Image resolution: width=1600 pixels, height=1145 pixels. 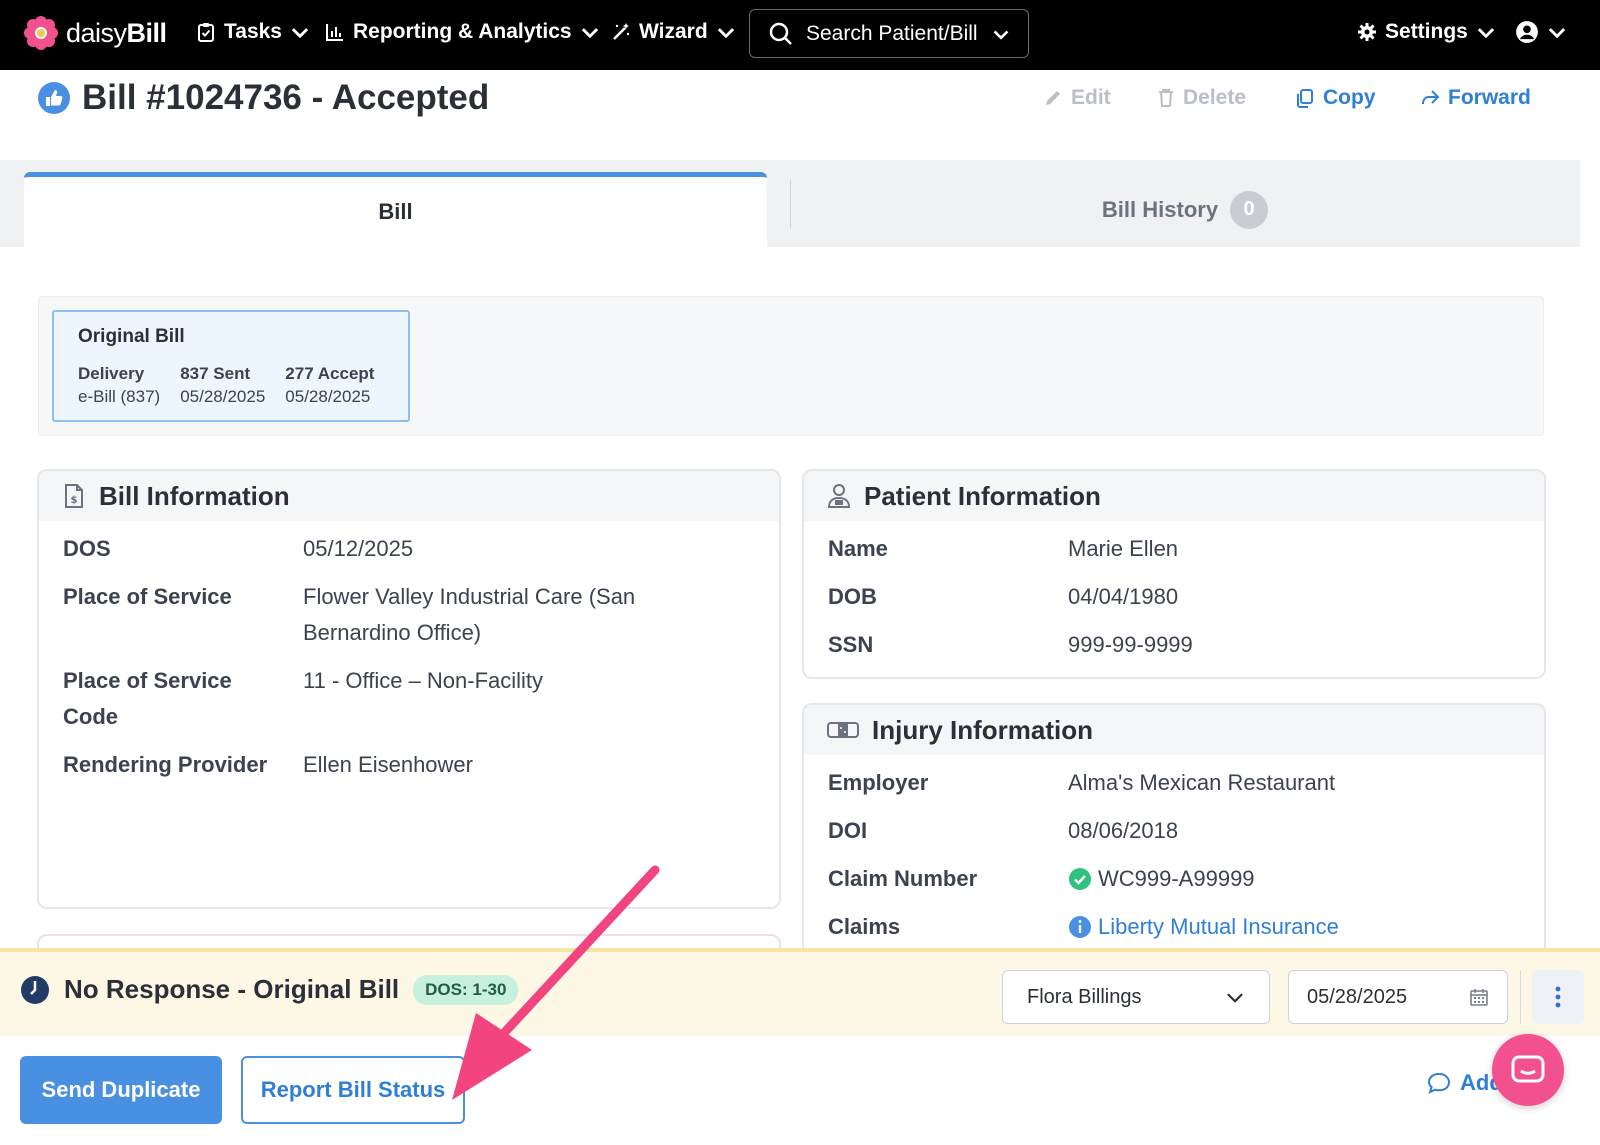 I want to click on daisybill-logo: daisyBill, so click(x=95, y=33).